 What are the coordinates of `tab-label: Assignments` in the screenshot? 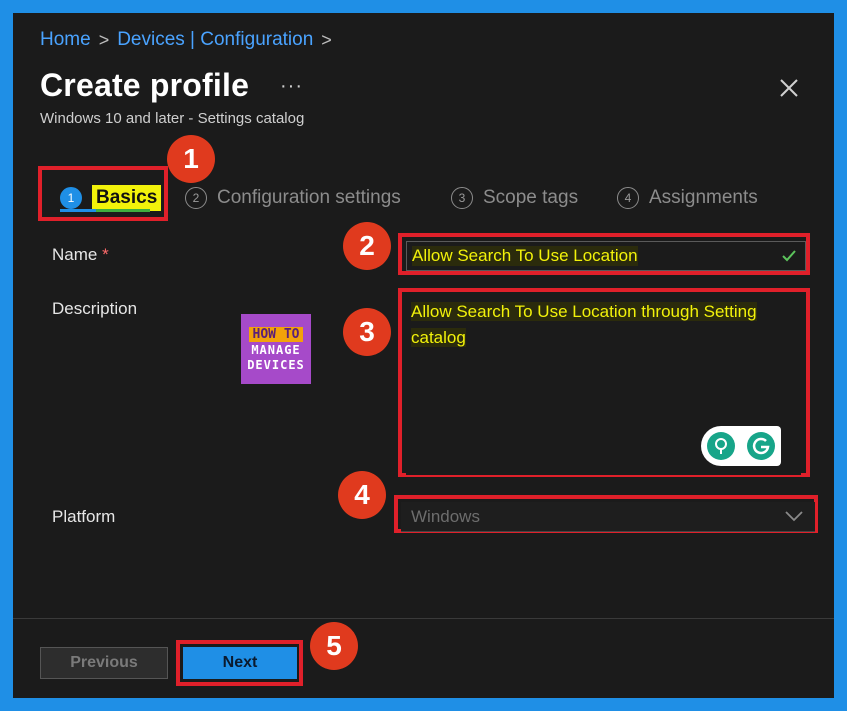 It's located at (703, 197).